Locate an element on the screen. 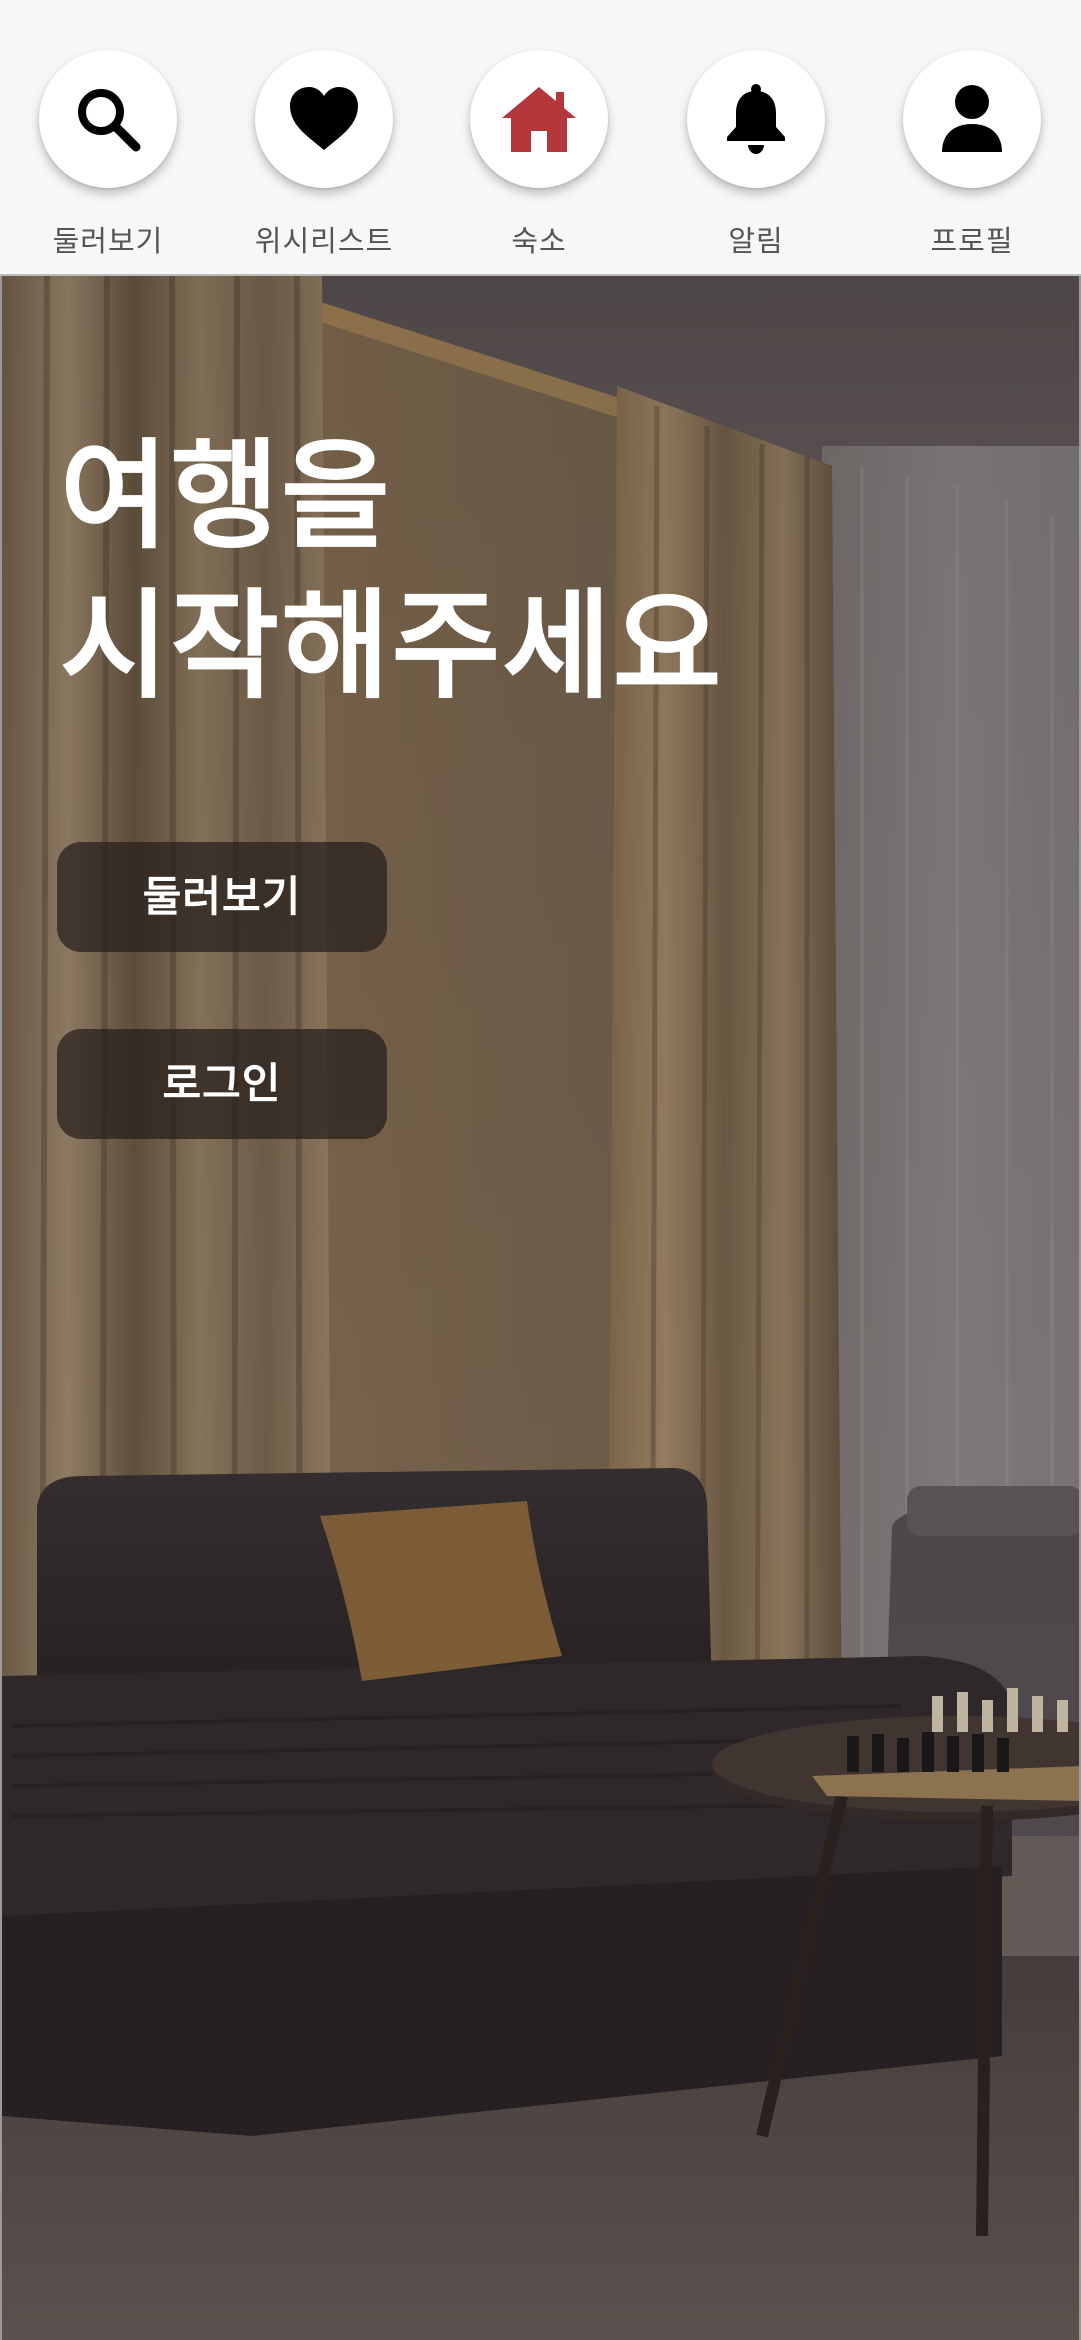 The width and height of the screenshot is (1081, 2340). tab-stays-label: 숙소 is located at coordinates (539, 241).